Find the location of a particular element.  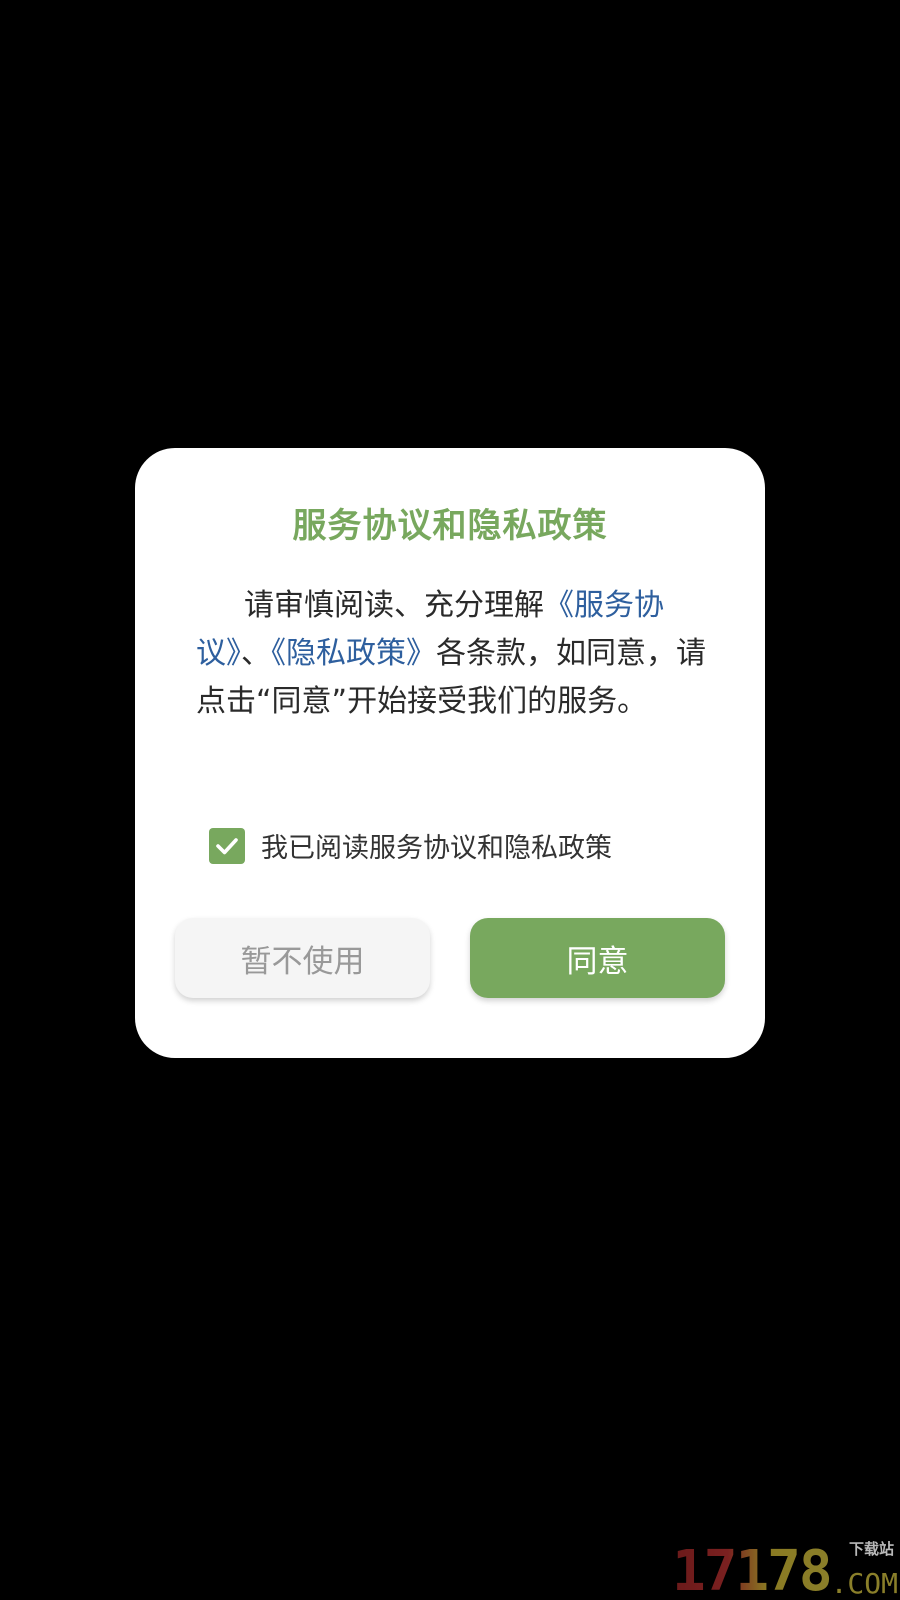

watermark-digits: 17178 is located at coordinates (752, 1572).